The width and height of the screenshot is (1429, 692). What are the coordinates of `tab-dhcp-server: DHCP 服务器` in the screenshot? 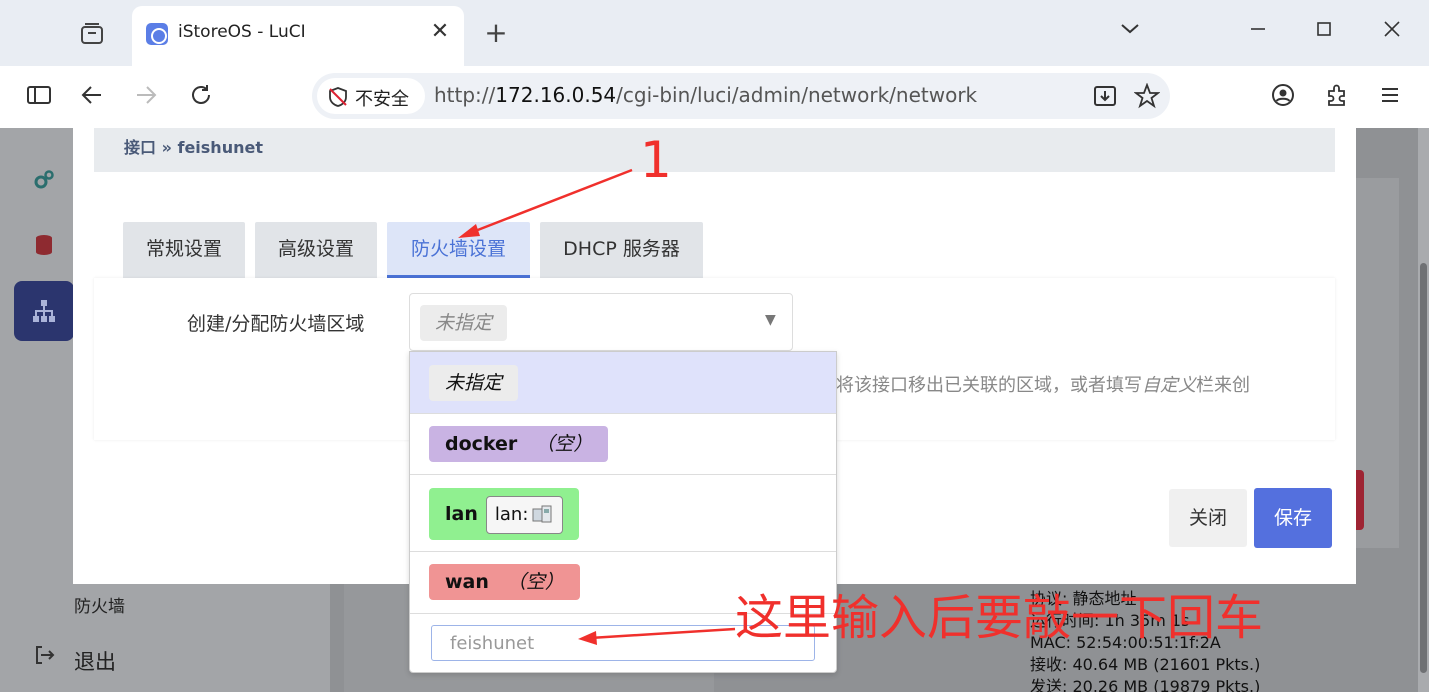 It's located at (621, 250).